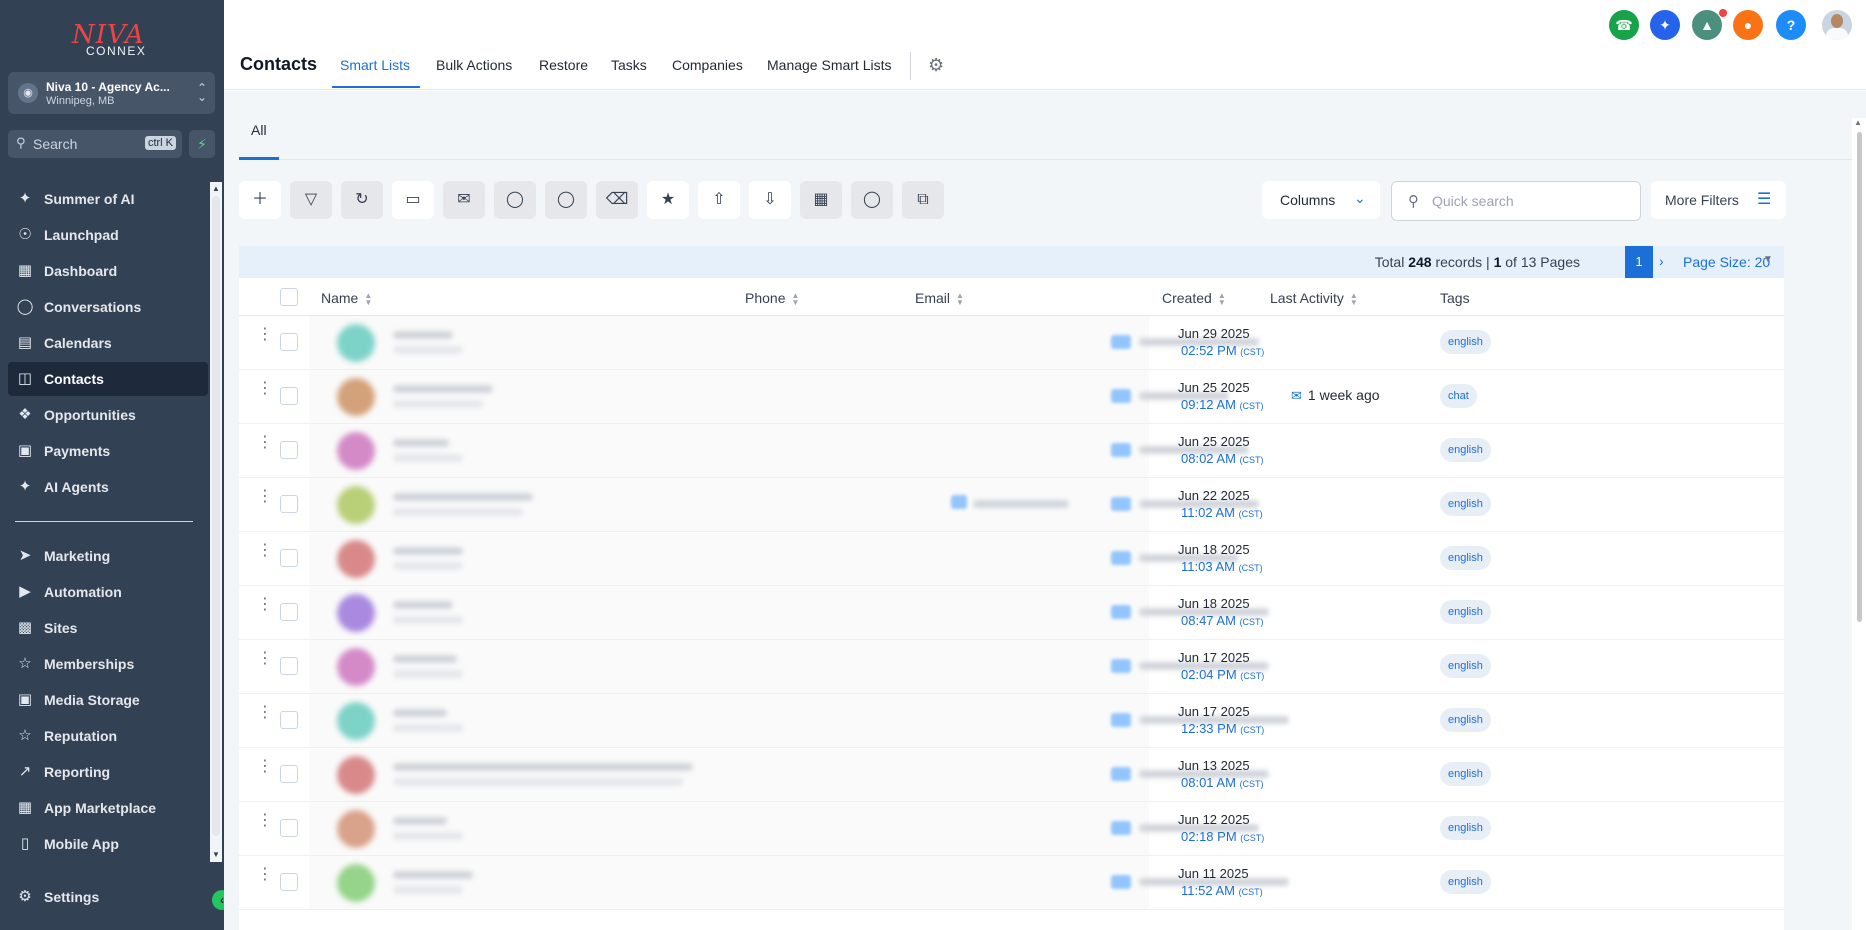 The image size is (1866, 930). What do you see at coordinates (939, 298) in the screenshot?
I see `column-header-email: Email ▲ ▼` at bounding box center [939, 298].